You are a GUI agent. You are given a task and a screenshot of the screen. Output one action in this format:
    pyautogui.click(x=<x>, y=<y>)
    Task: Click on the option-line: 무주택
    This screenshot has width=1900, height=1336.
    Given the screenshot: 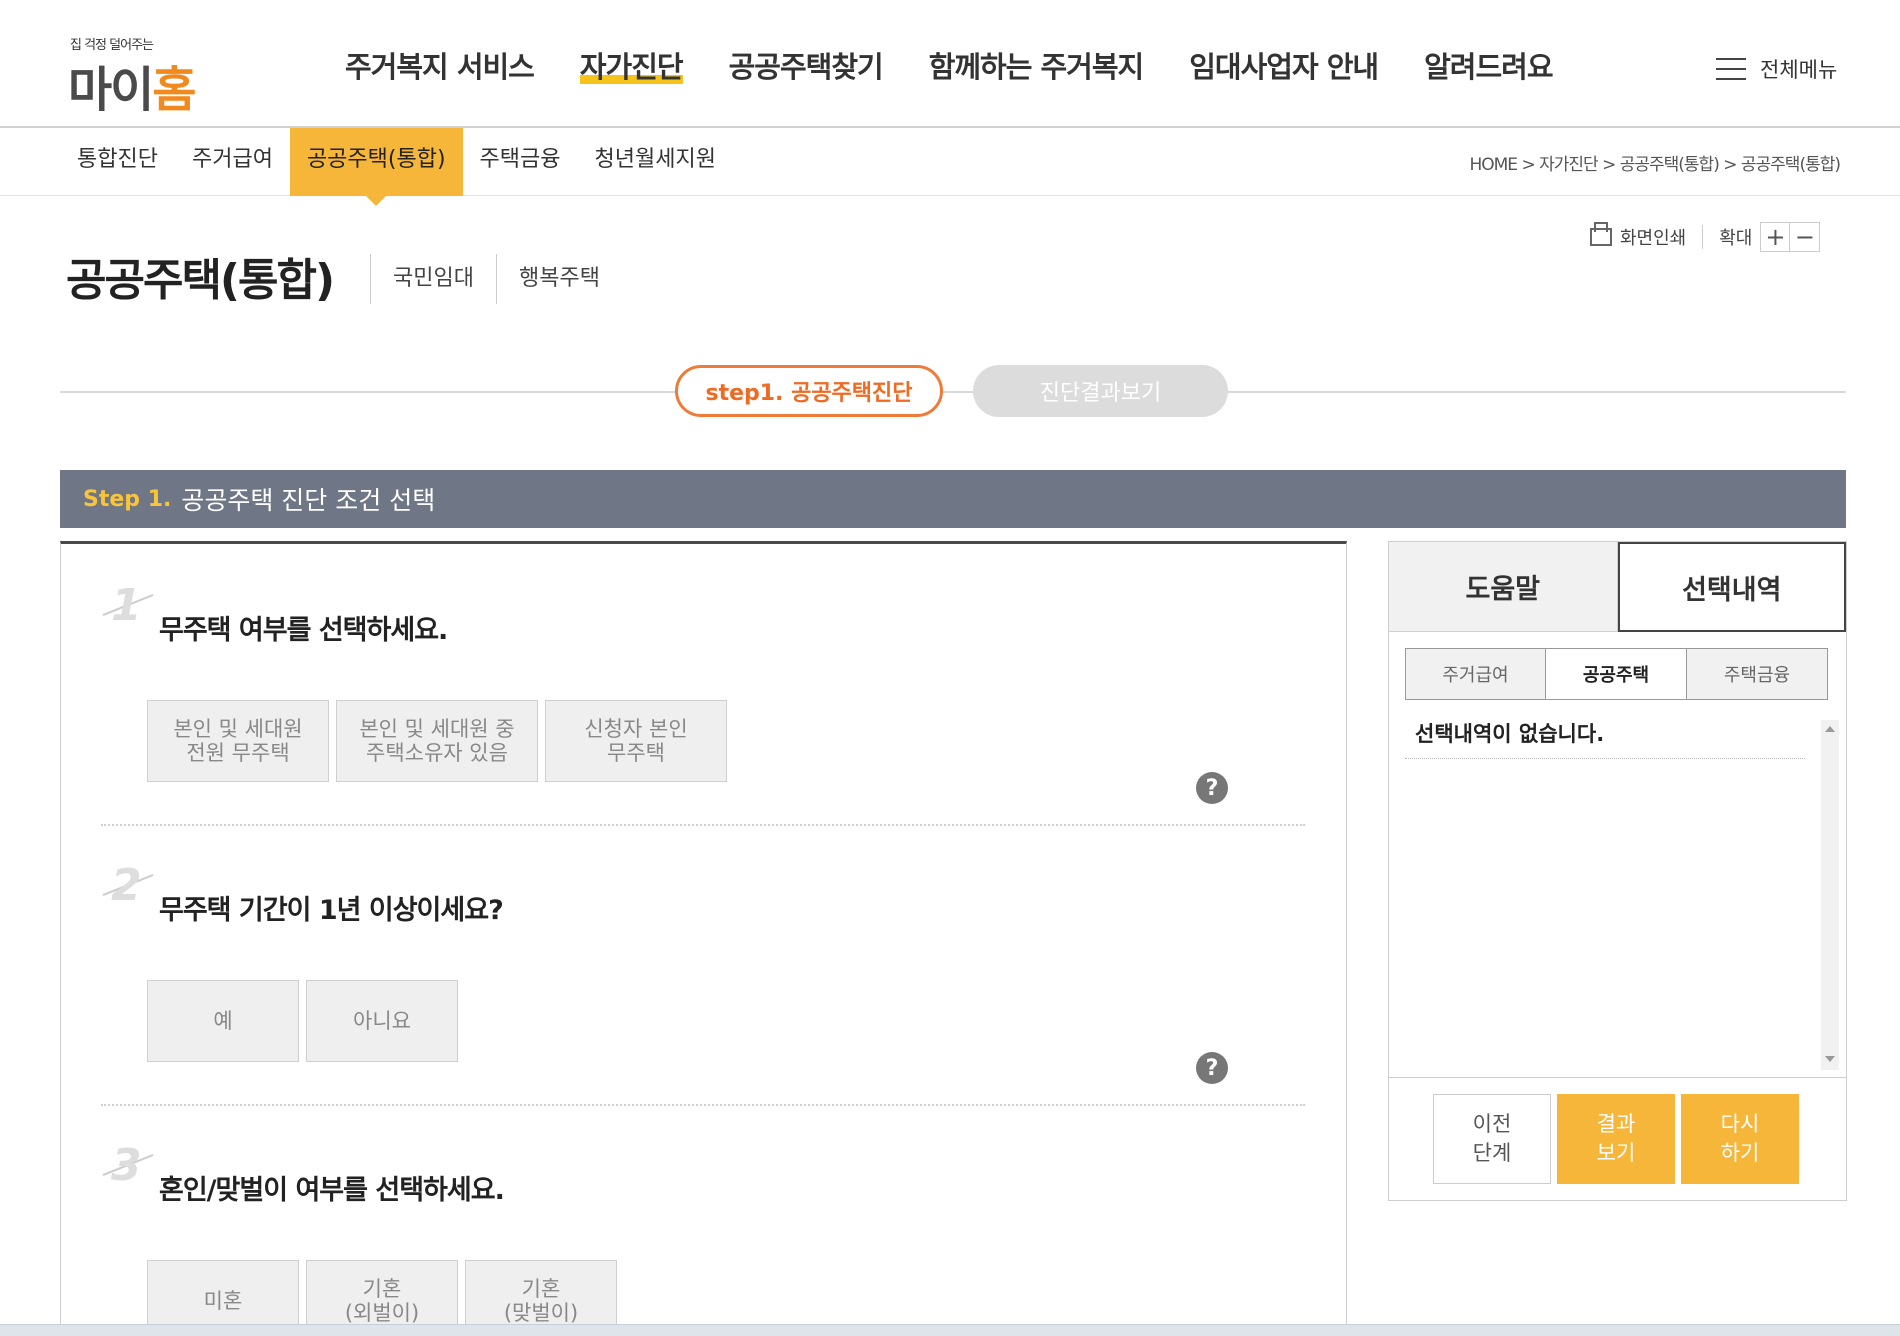 What is the action you would take?
    pyautogui.click(x=636, y=753)
    